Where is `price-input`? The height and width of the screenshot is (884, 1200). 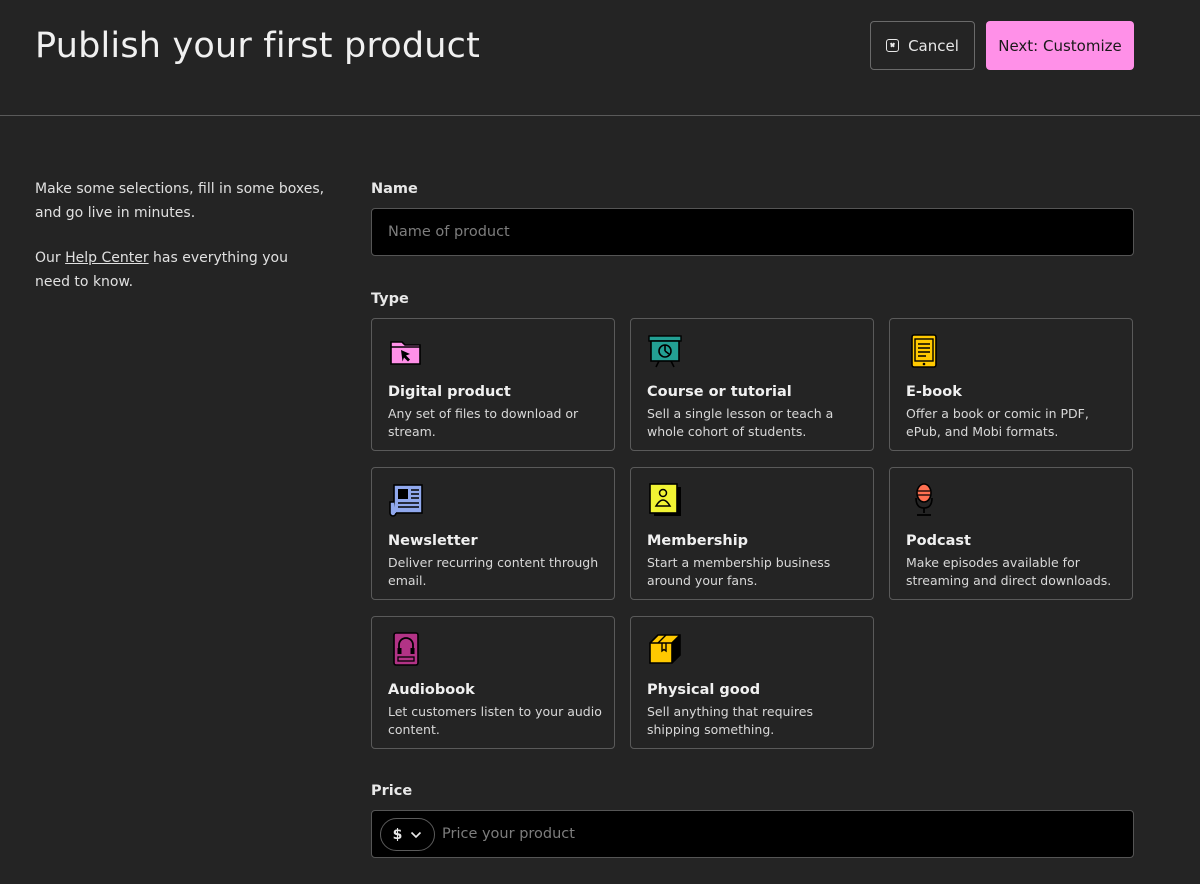
price-input is located at coordinates (782, 834).